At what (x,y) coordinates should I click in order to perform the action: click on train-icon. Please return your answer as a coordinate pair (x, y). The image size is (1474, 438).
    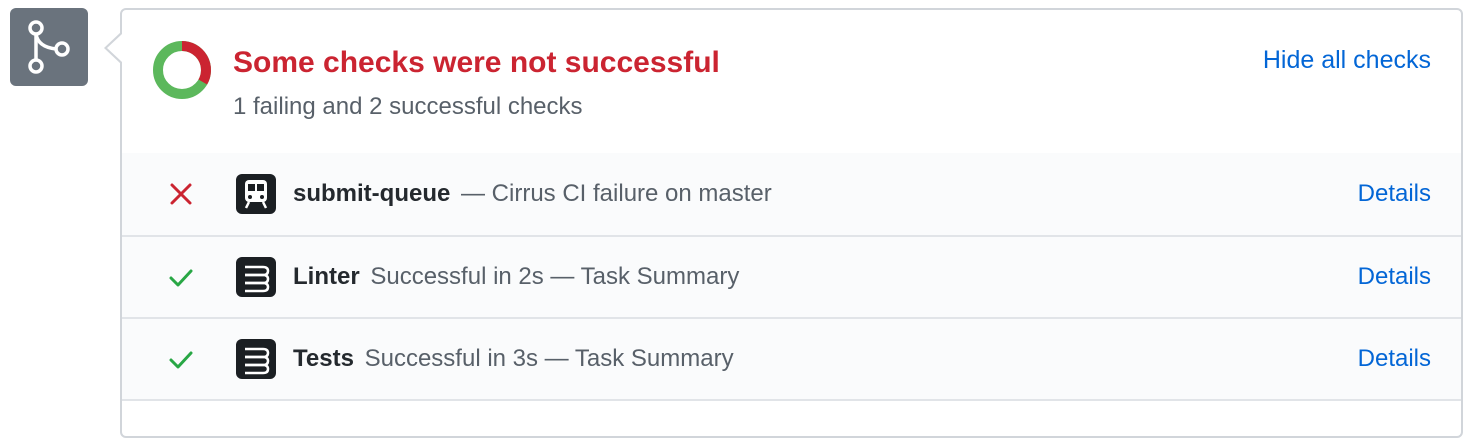
    Looking at the image, I should click on (256, 194).